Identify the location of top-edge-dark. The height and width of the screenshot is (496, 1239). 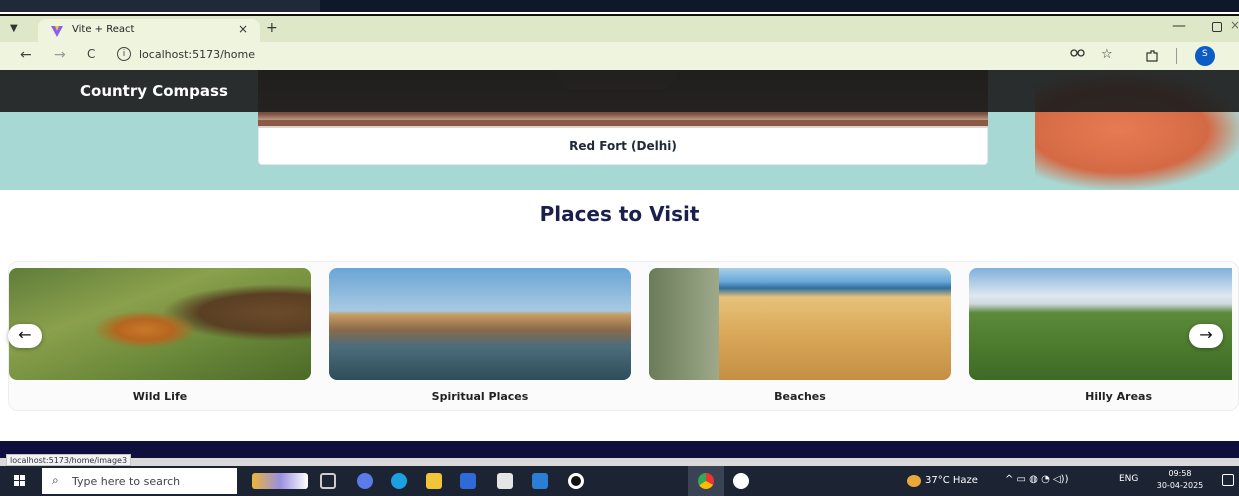
(160, 6).